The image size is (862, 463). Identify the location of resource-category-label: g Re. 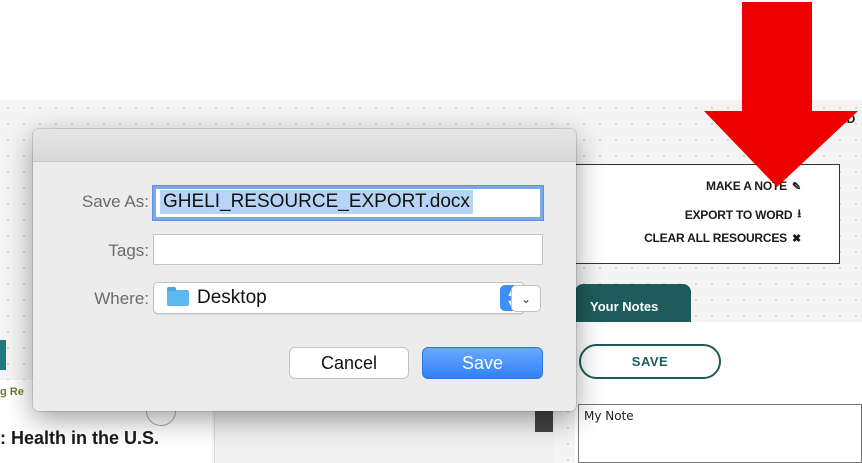
(12, 392).